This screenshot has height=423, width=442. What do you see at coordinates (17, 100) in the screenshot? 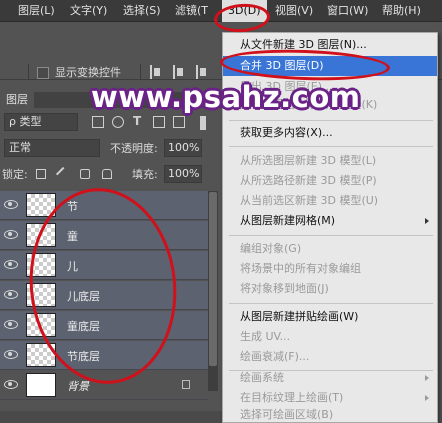
I see `tab-layers: 图层` at bounding box center [17, 100].